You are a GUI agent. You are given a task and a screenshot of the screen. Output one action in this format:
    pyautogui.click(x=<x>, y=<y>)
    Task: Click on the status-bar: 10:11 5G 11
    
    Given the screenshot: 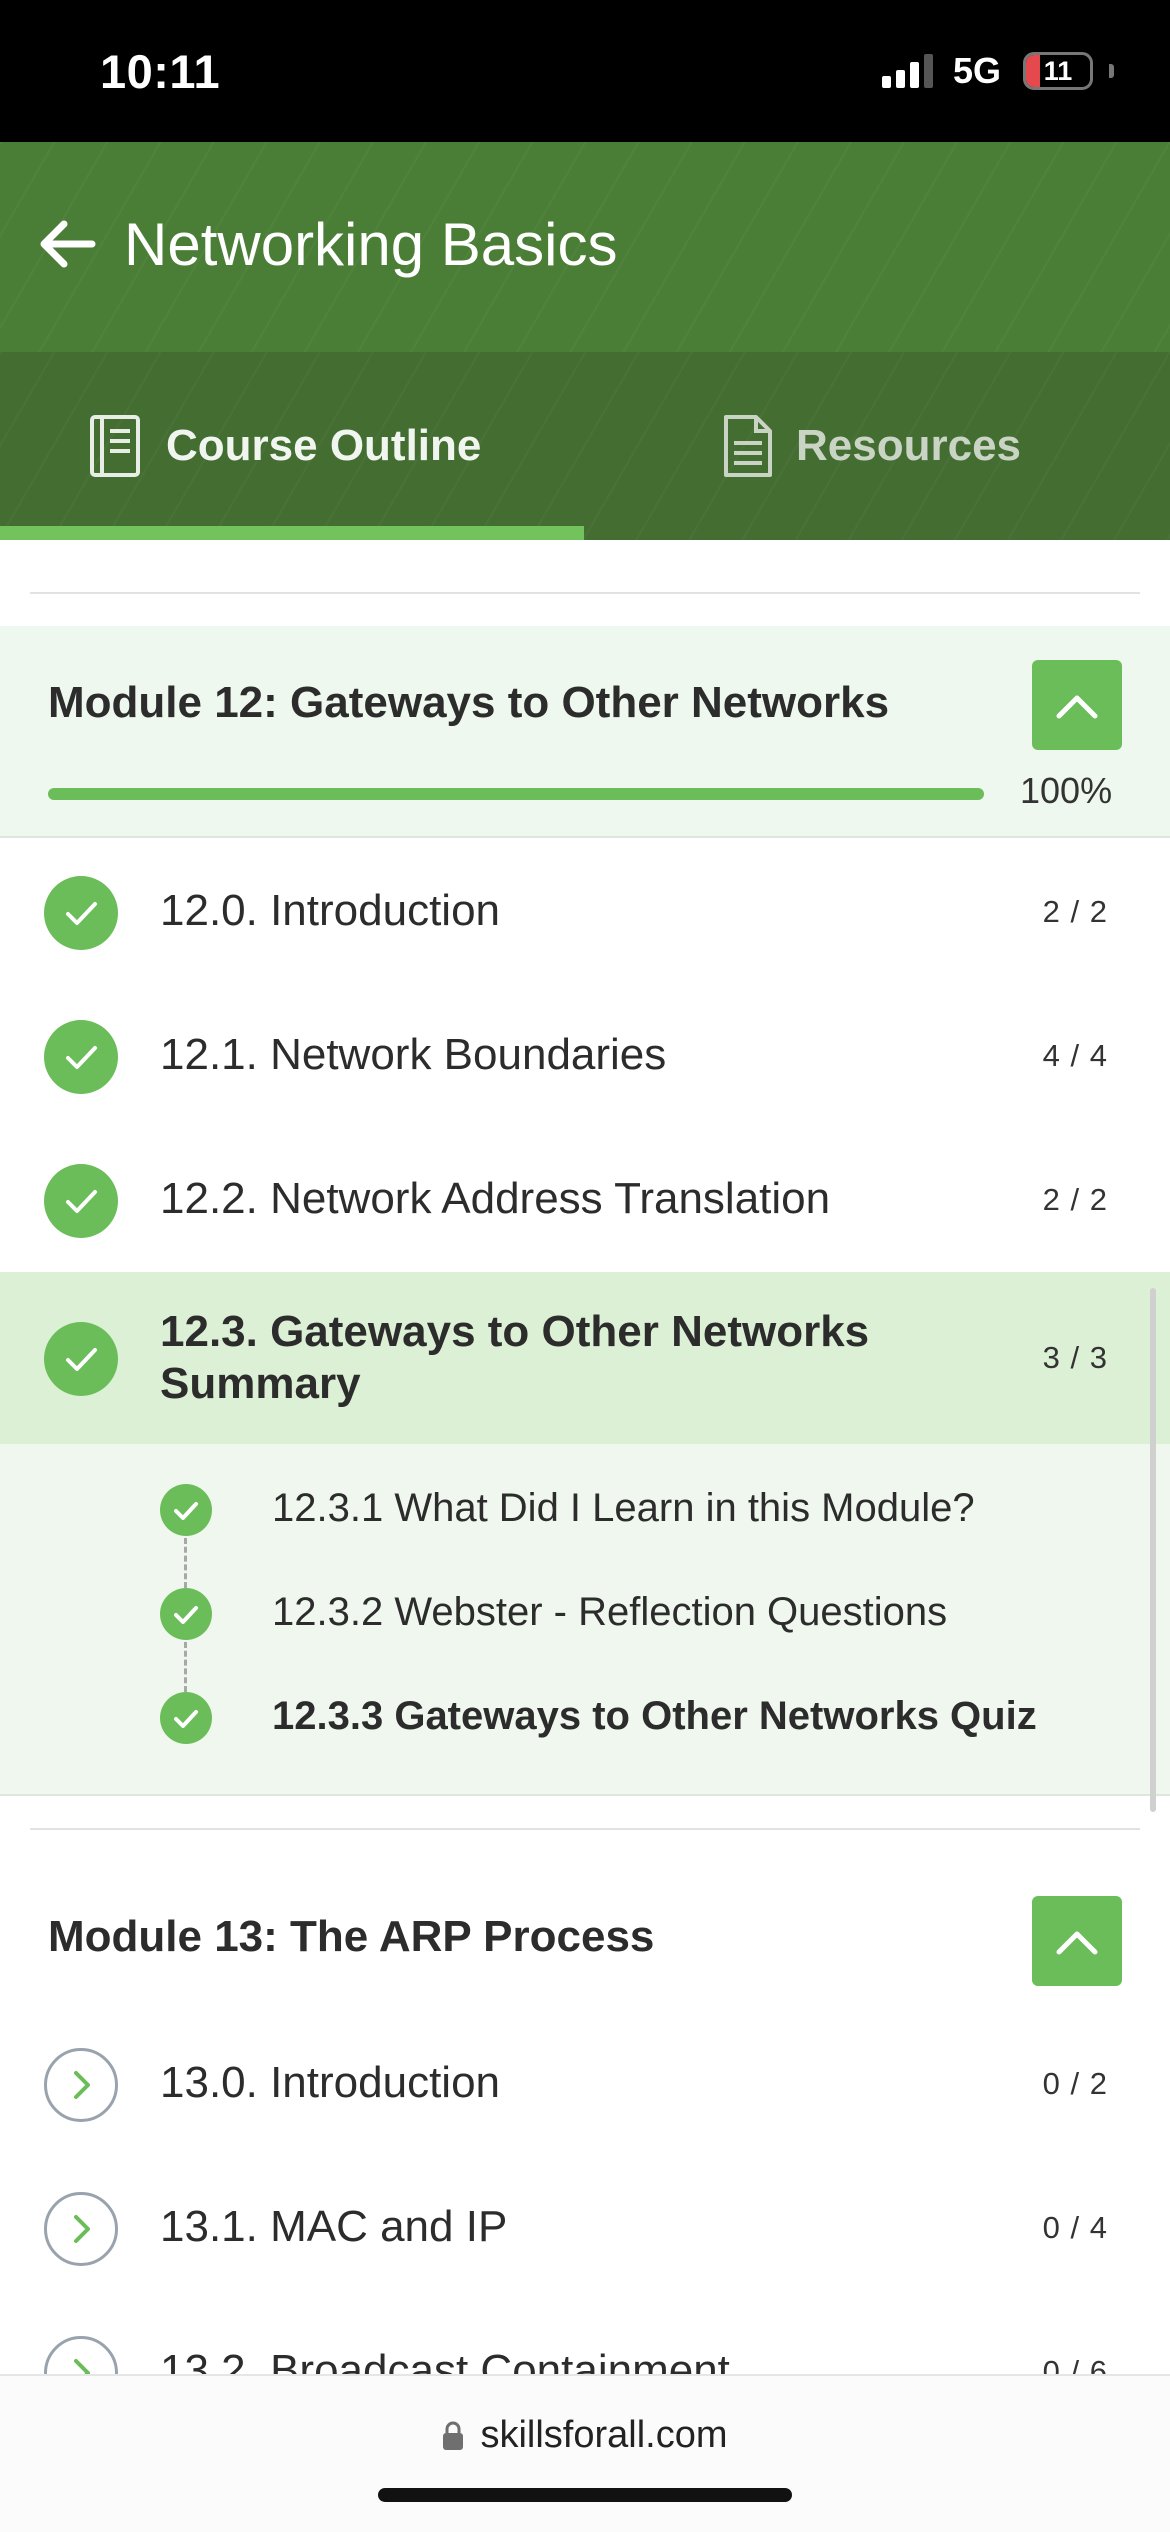 What is the action you would take?
    pyautogui.click(x=585, y=71)
    